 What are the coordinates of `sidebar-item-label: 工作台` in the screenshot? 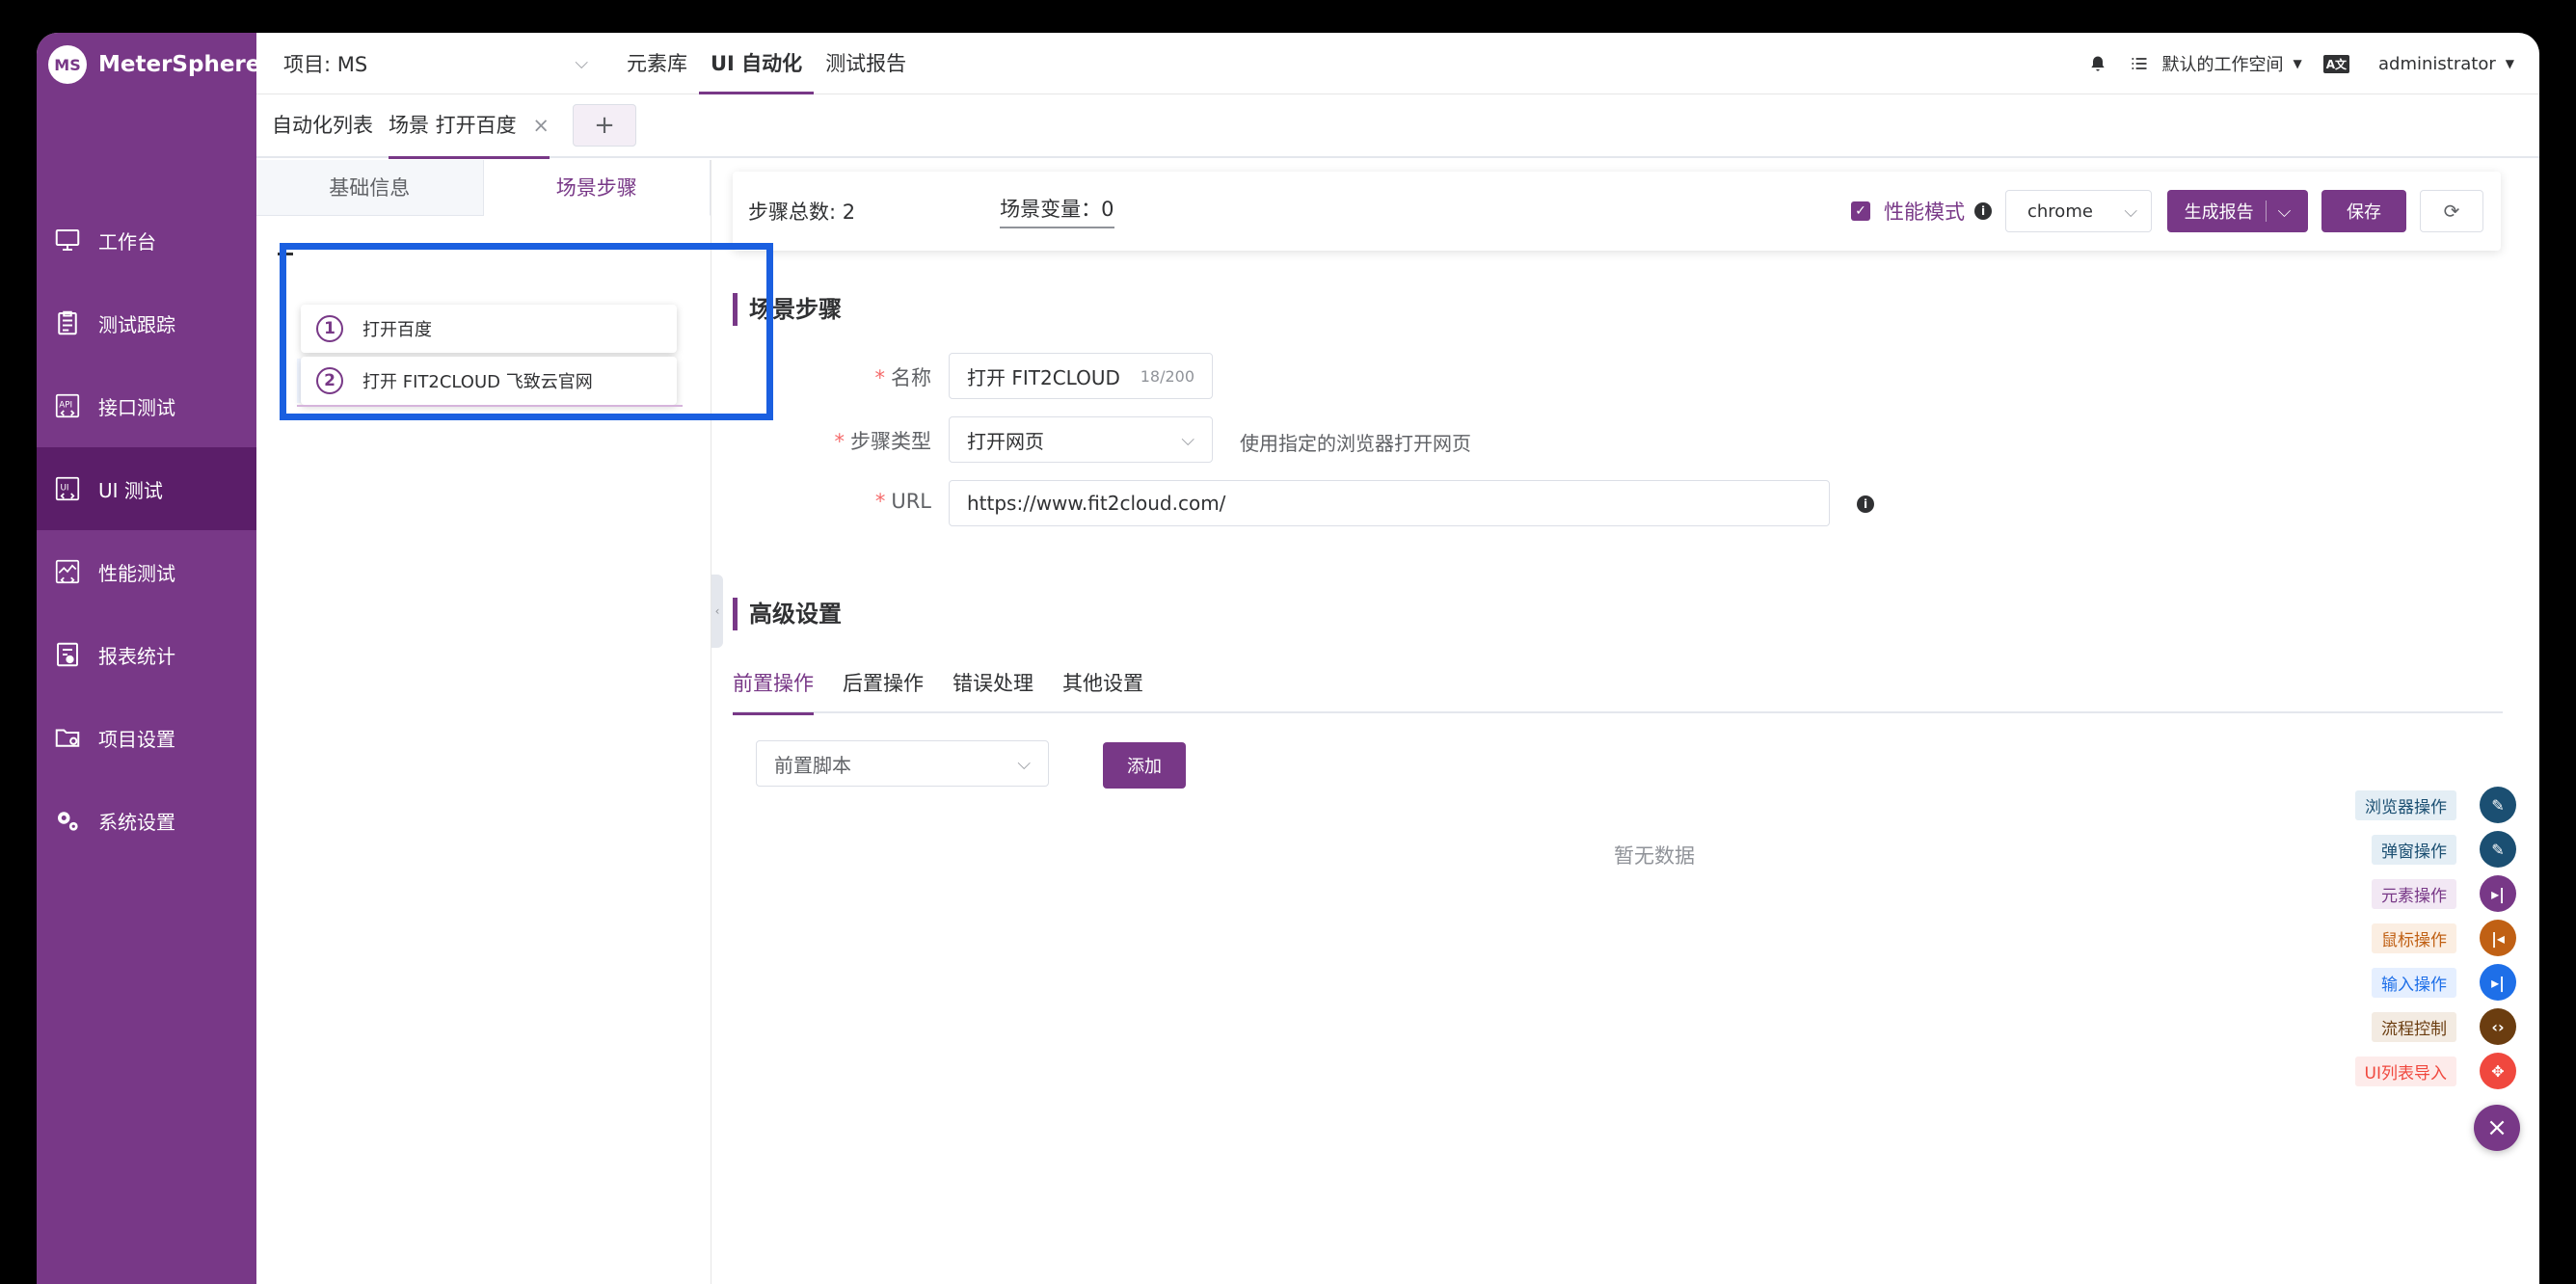 It's located at (127, 242).